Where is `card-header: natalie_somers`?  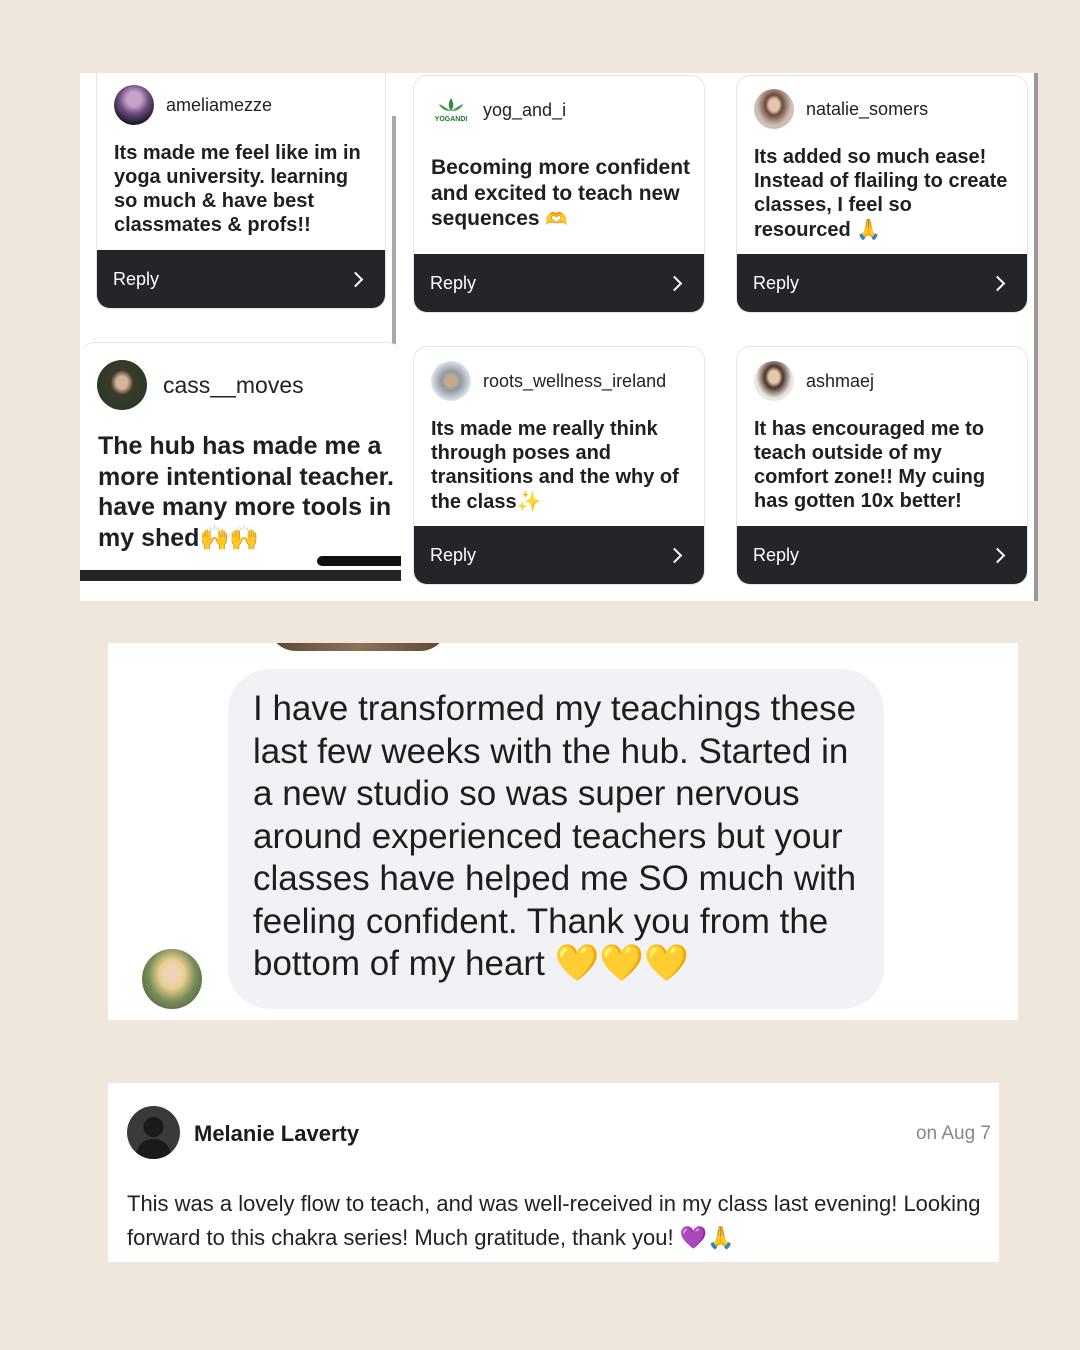 card-header: natalie_somers is located at coordinates (841, 109).